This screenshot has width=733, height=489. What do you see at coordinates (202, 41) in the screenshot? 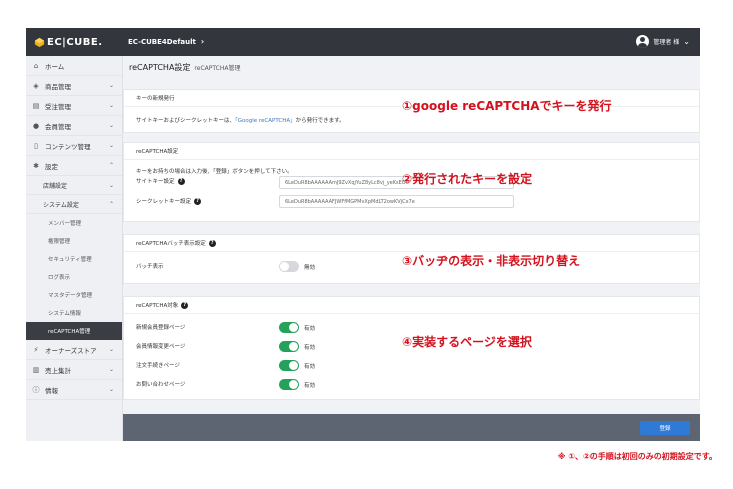
I see `chevron-right-icon: ›` at bounding box center [202, 41].